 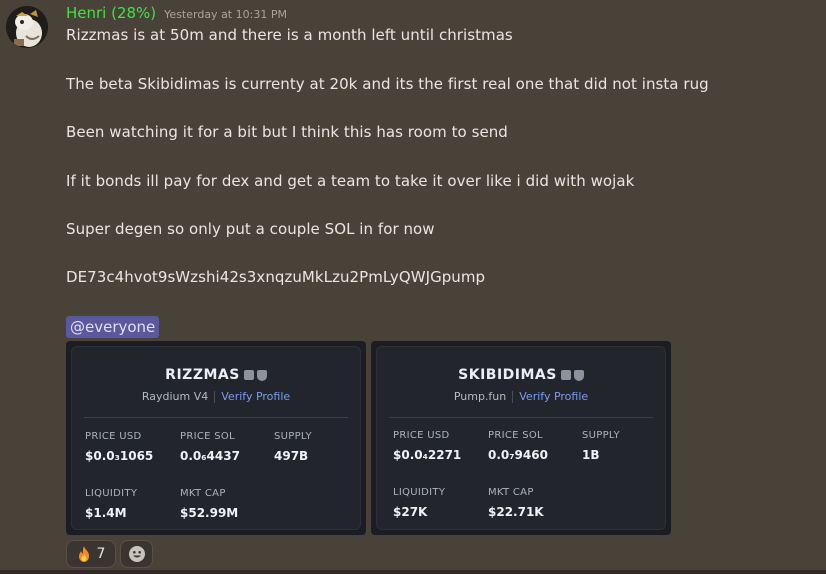 I want to click on platform-label: Raydium V4, so click(x=175, y=396).